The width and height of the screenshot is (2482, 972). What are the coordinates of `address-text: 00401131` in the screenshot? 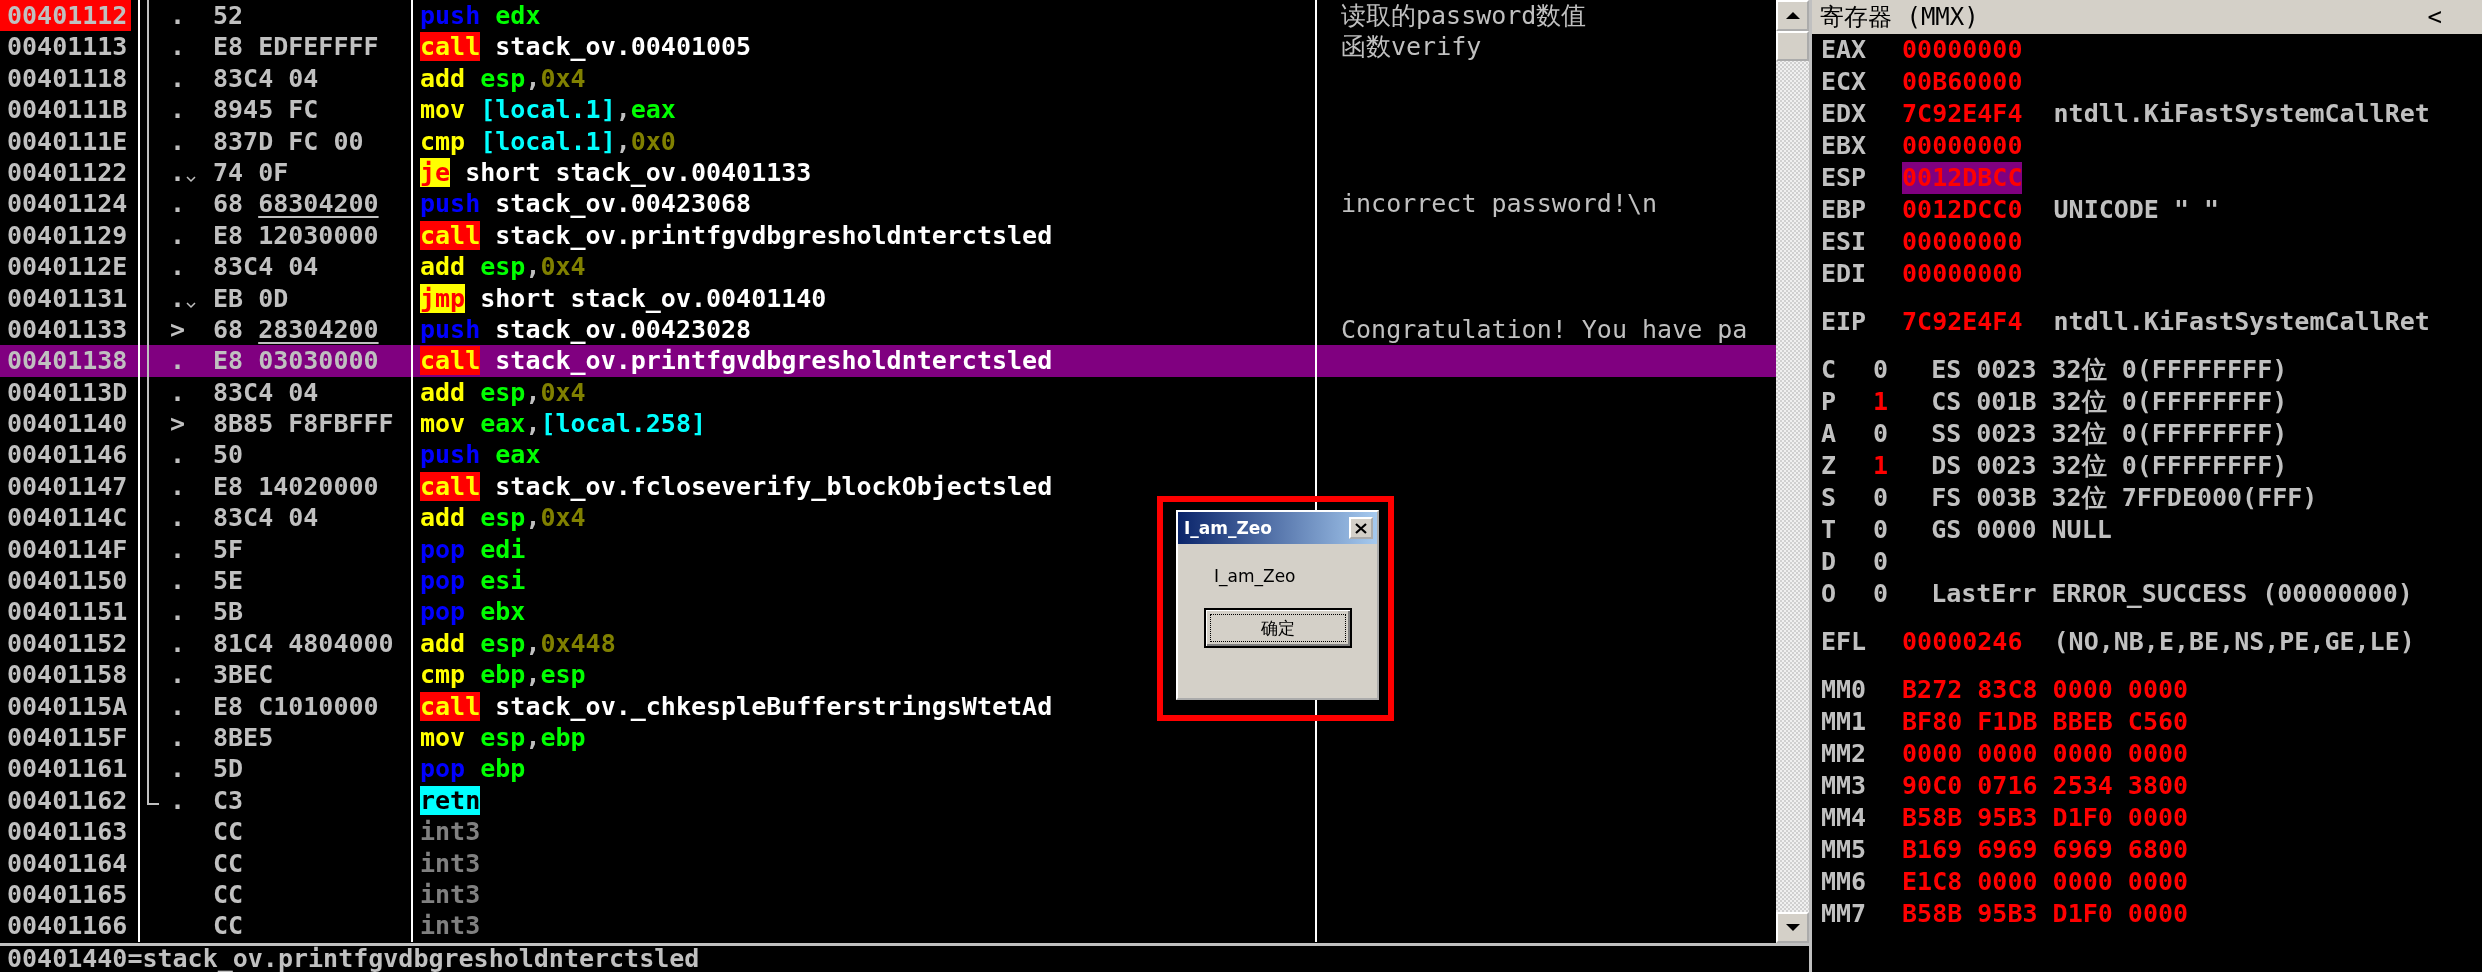 It's located at (67, 298).